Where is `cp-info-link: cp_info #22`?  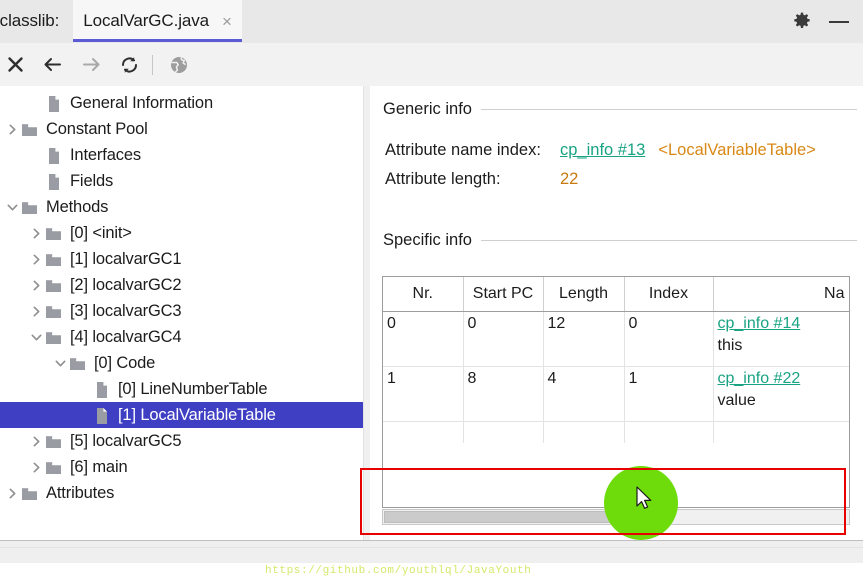
cp-info-link: cp_info #22 is located at coordinates (784, 379).